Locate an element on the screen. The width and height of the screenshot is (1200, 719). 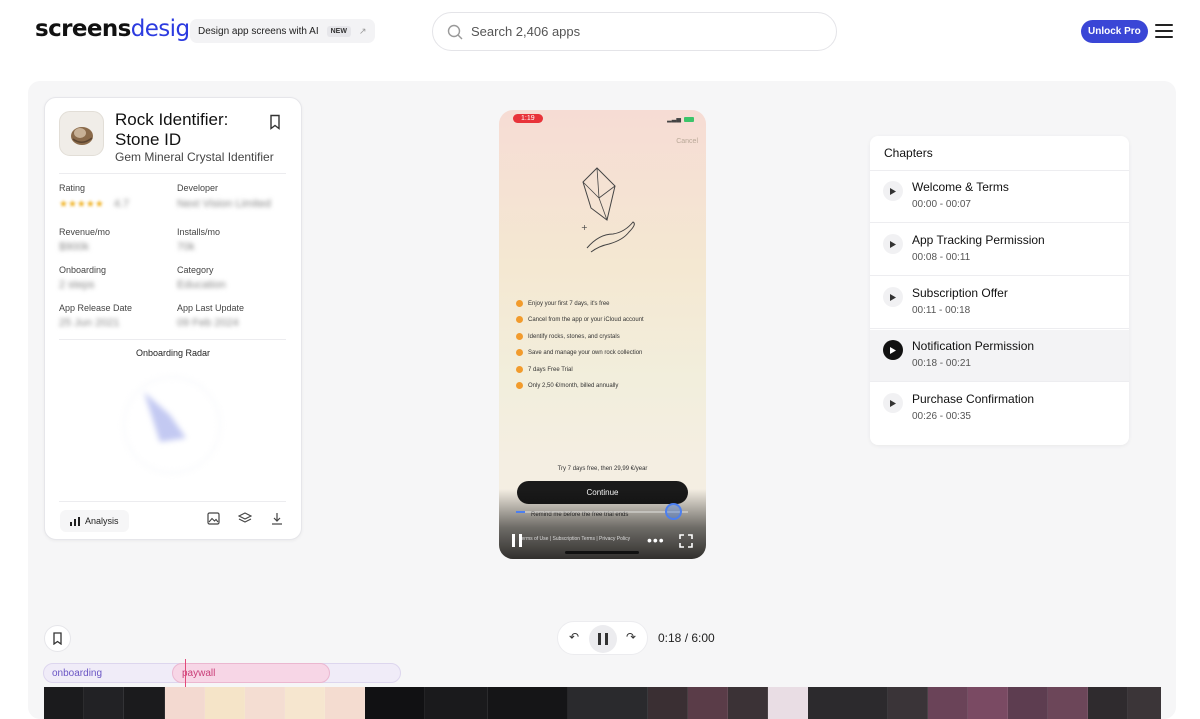
metric-value-developer: Next Vision Limited is located at coordinates (224, 204).